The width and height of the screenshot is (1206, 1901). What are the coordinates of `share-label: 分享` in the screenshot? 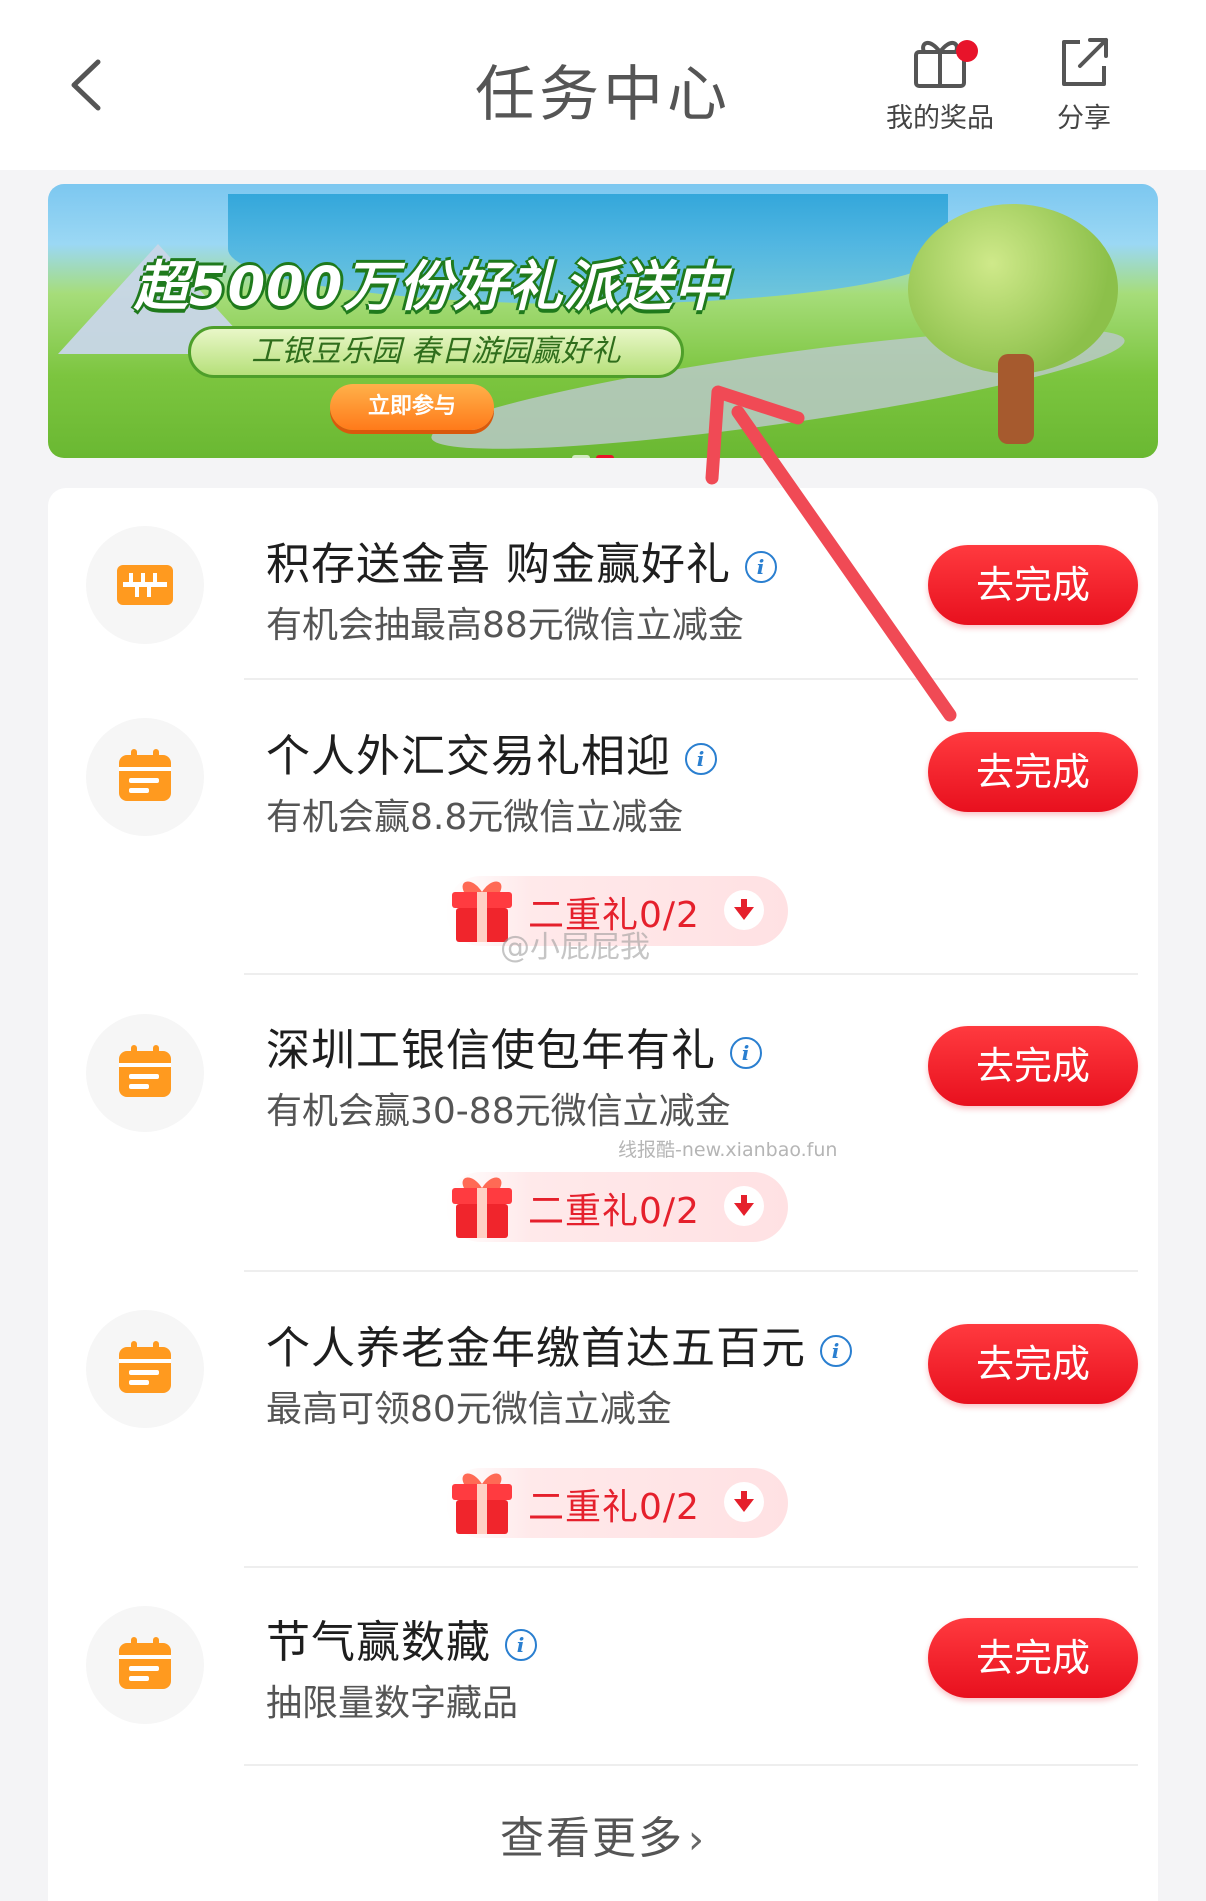 It's located at (1084, 118).